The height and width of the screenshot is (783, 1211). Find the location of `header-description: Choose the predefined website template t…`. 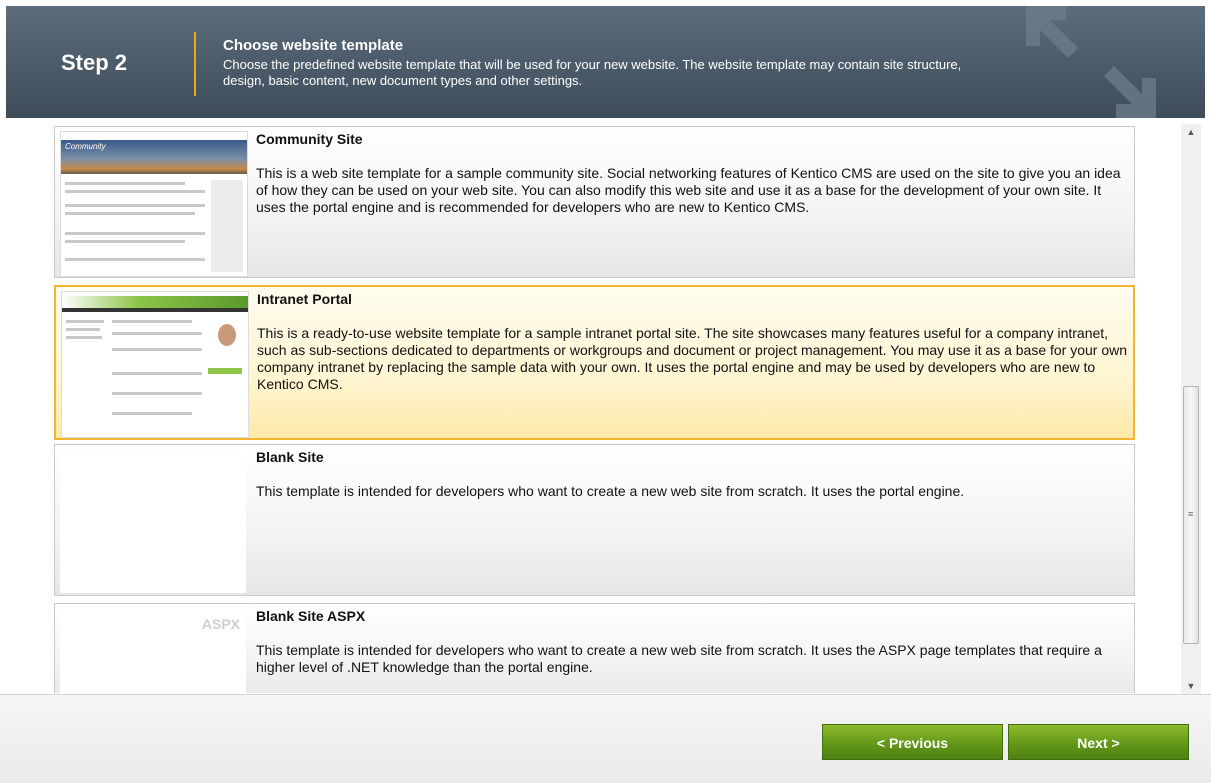

header-description: Choose the predefined website template t… is located at coordinates (592, 72).